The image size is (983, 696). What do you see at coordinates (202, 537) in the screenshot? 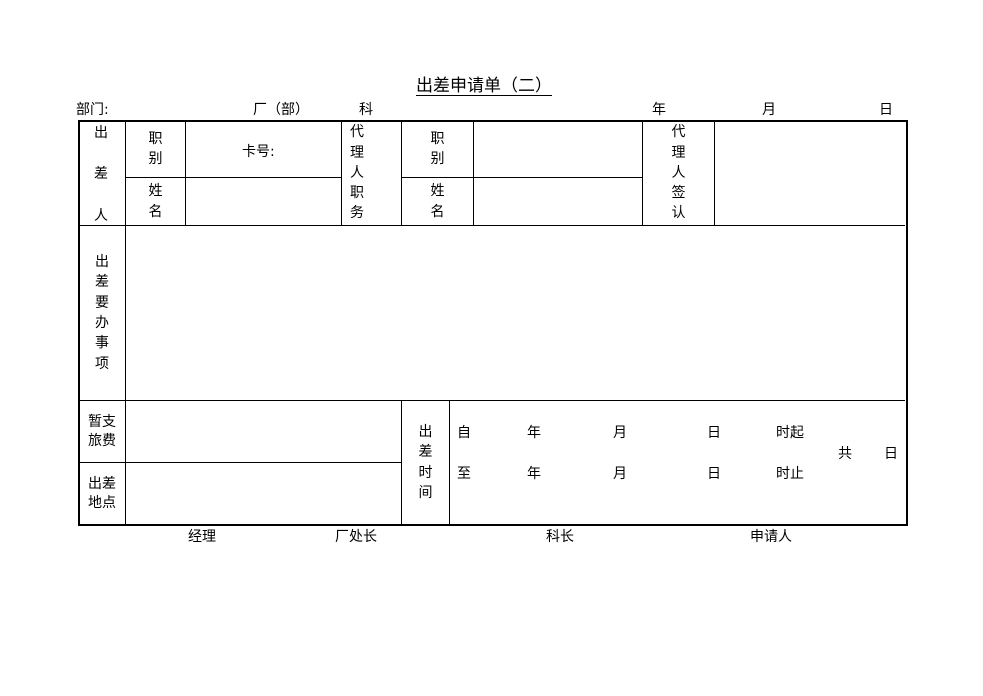
I see `manager-signature-label: 经理` at bounding box center [202, 537].